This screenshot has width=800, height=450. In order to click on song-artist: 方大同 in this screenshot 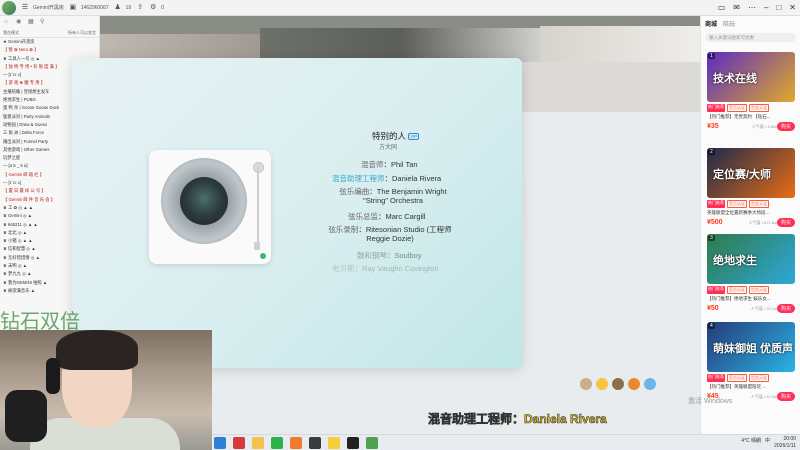, I will do `click(388, 146)`.